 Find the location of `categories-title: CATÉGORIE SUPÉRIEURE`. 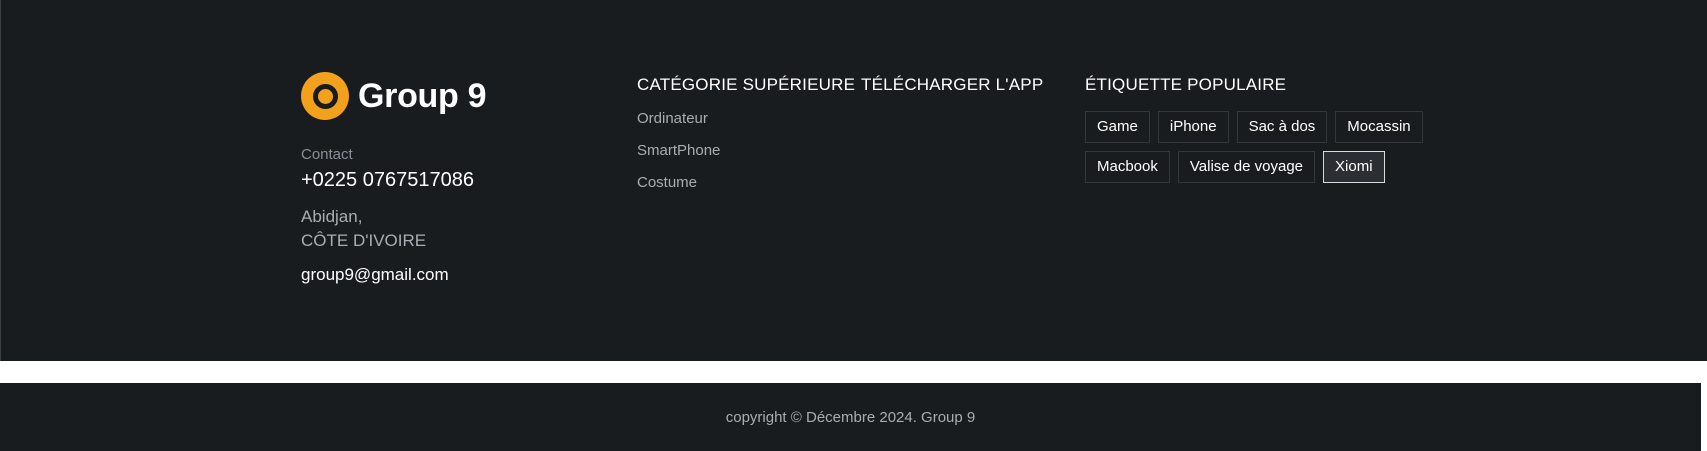

categories-title: CATÉGORIE SUPÉRIEURE is located at coordinates (746, 84).